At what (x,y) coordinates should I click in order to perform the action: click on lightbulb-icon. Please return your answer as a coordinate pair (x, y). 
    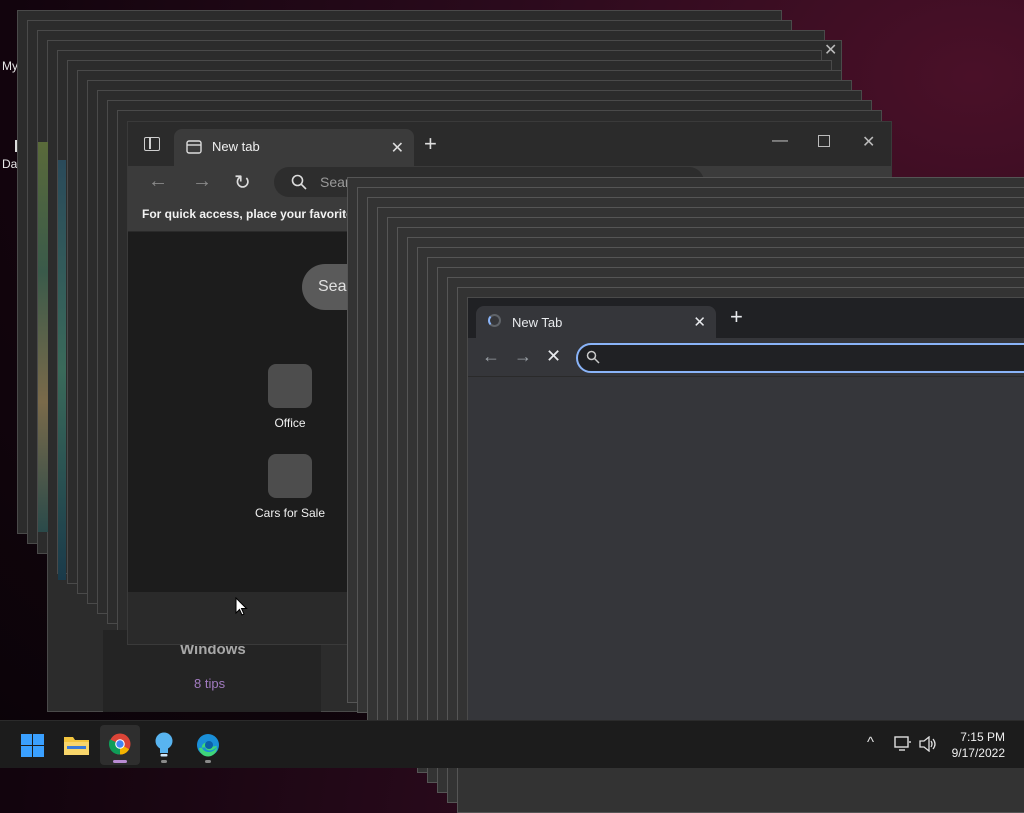
    Looking at the image, I should click on (164, 744).